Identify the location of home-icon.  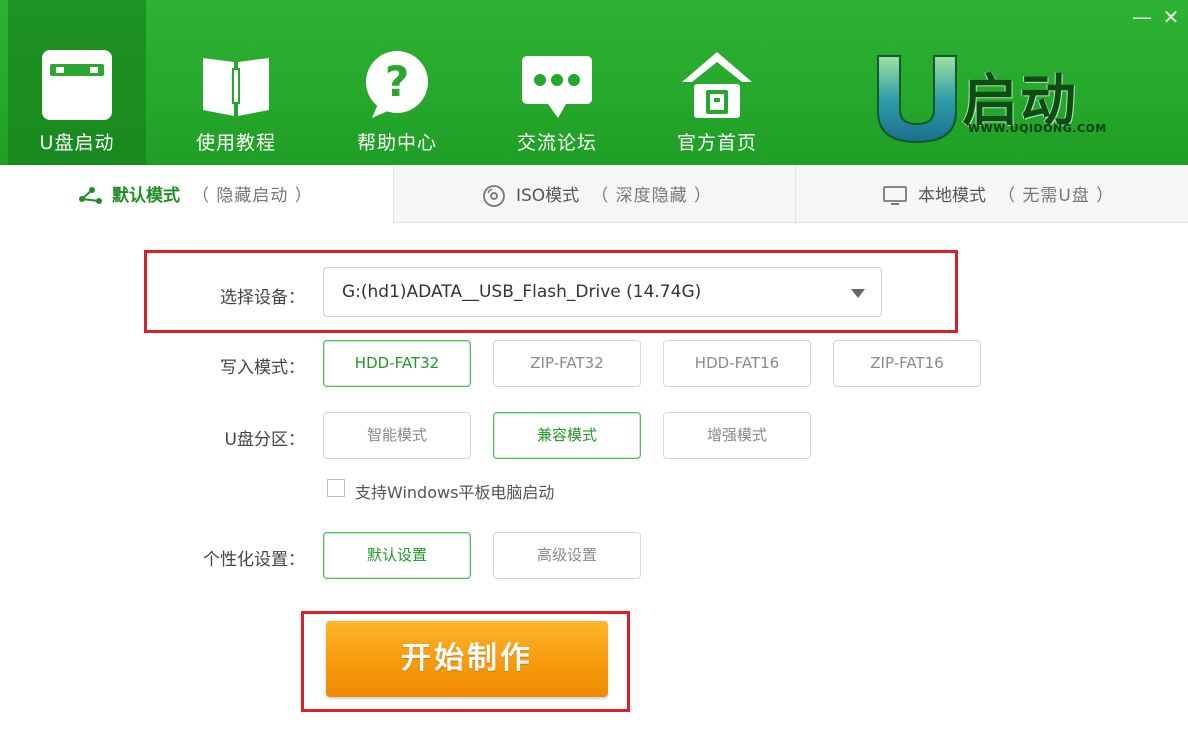
(717, 85).